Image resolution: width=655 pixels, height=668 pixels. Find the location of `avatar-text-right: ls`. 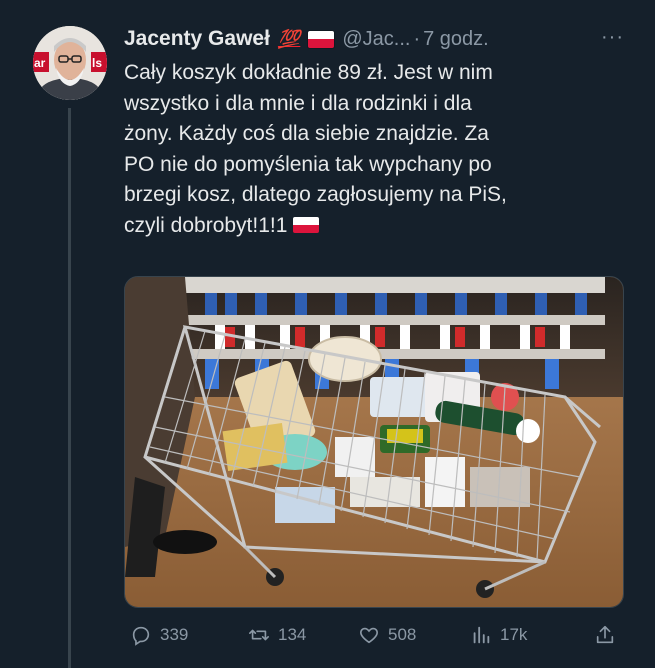

avatar-text-right: ls is located at coordinates (97, 63).